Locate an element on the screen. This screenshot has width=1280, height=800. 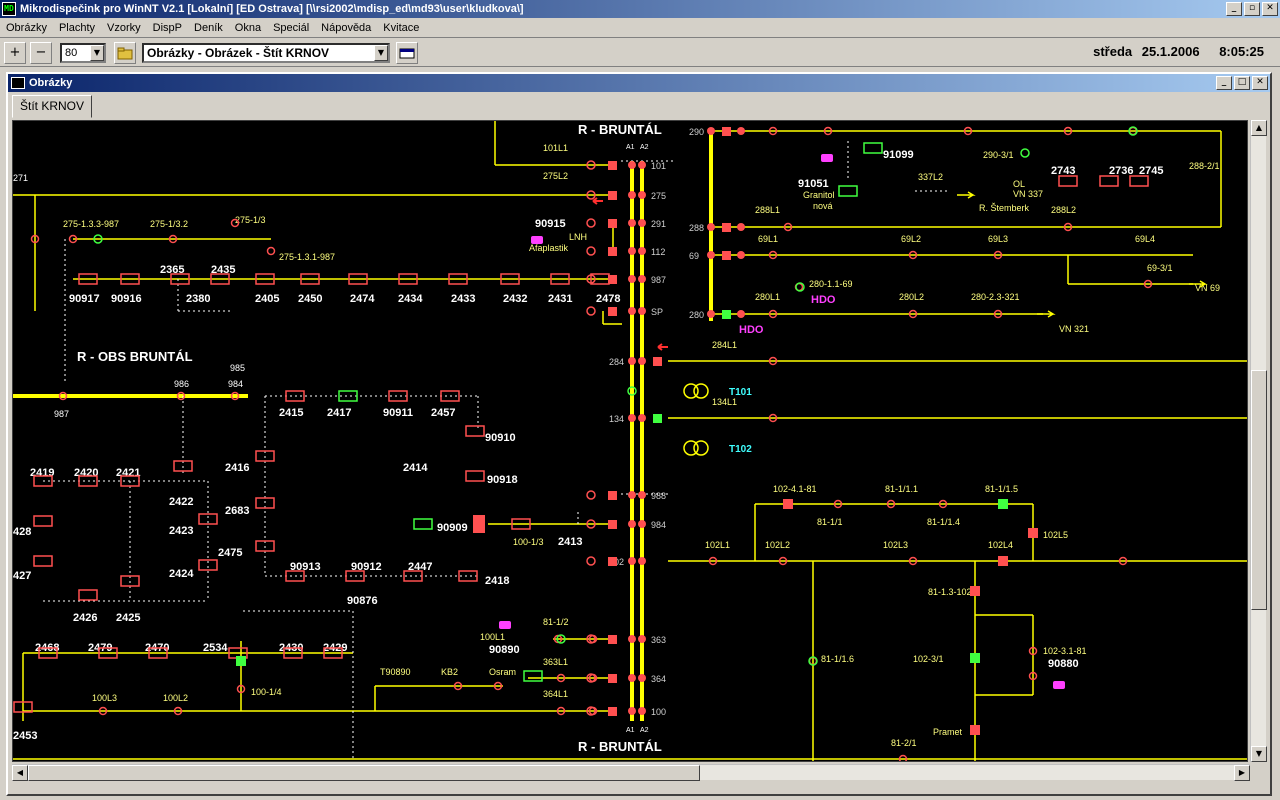
window-icon is located at coordinates (18, 83).